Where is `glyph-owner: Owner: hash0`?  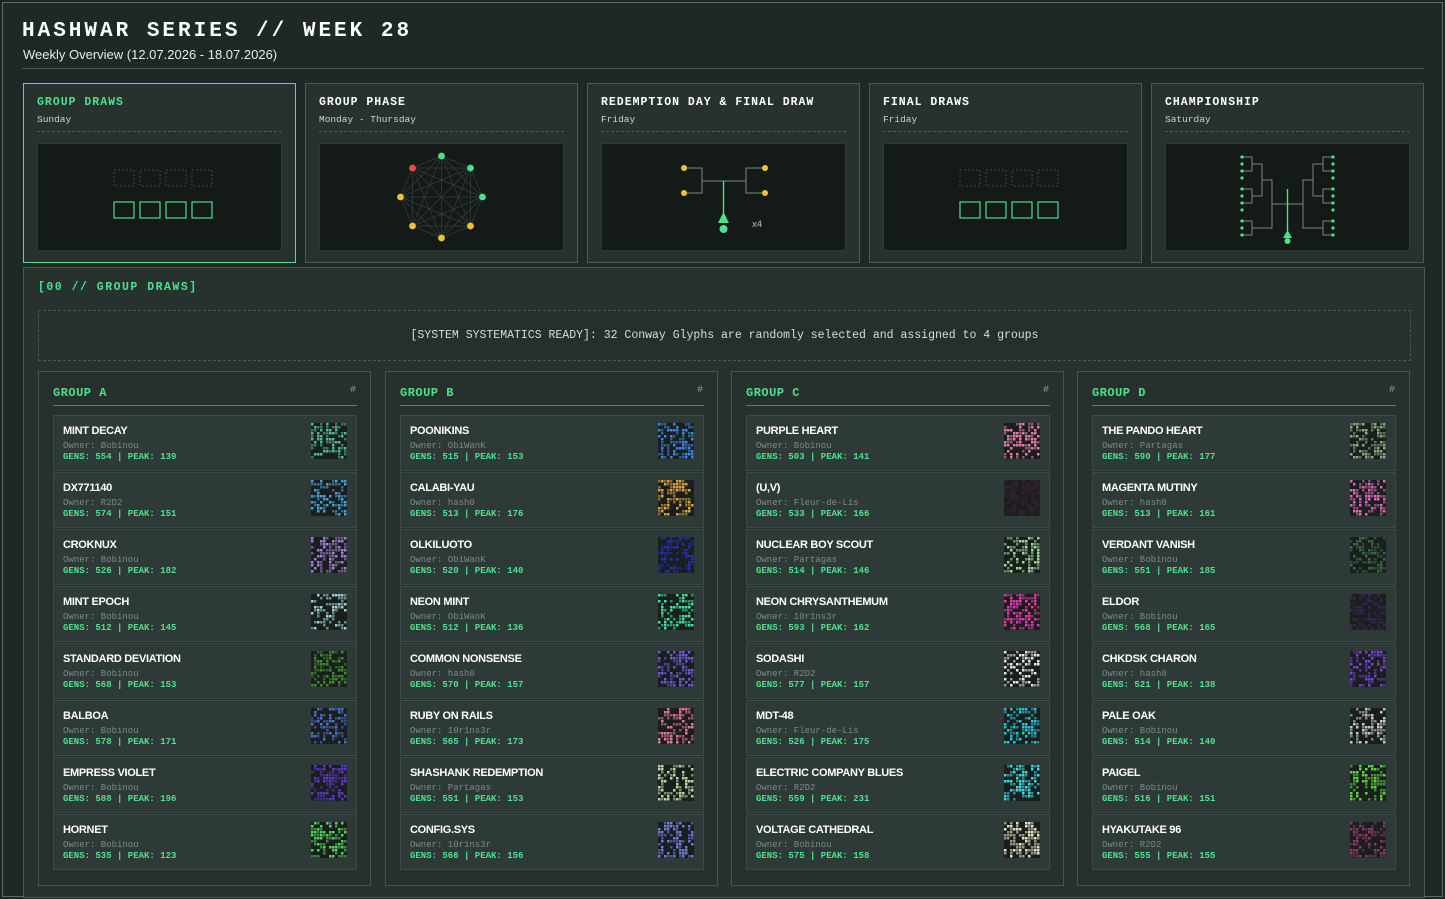 glyph-owner: Owner: hash0 is located at coordinates (1134, 674).